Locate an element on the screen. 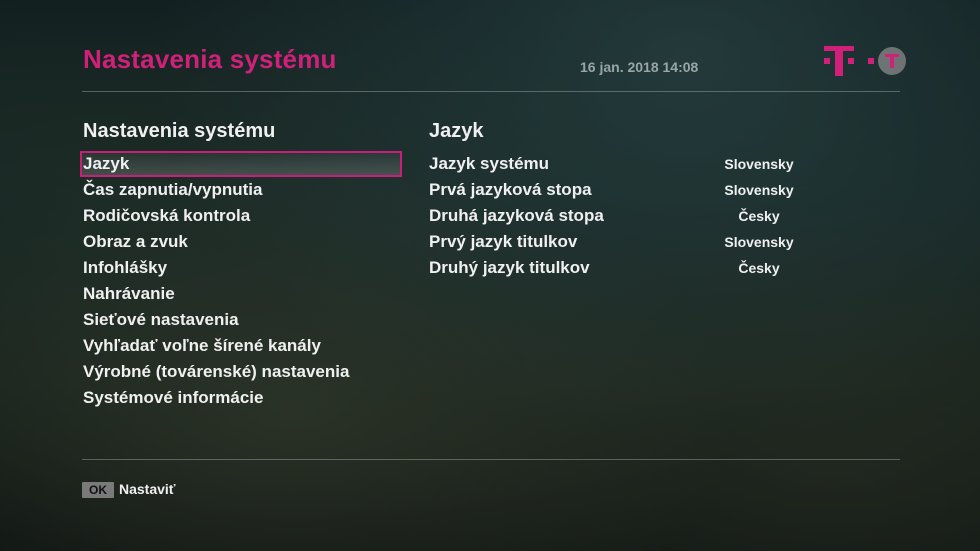 The image size is (980, 551). header-divider is located at coordinates (491, 91).